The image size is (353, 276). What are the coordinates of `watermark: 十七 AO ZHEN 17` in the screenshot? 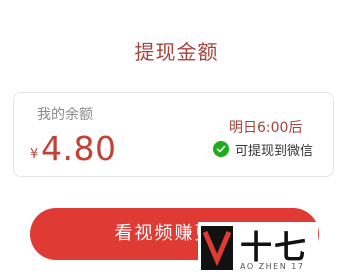 It's located at (258, 249).